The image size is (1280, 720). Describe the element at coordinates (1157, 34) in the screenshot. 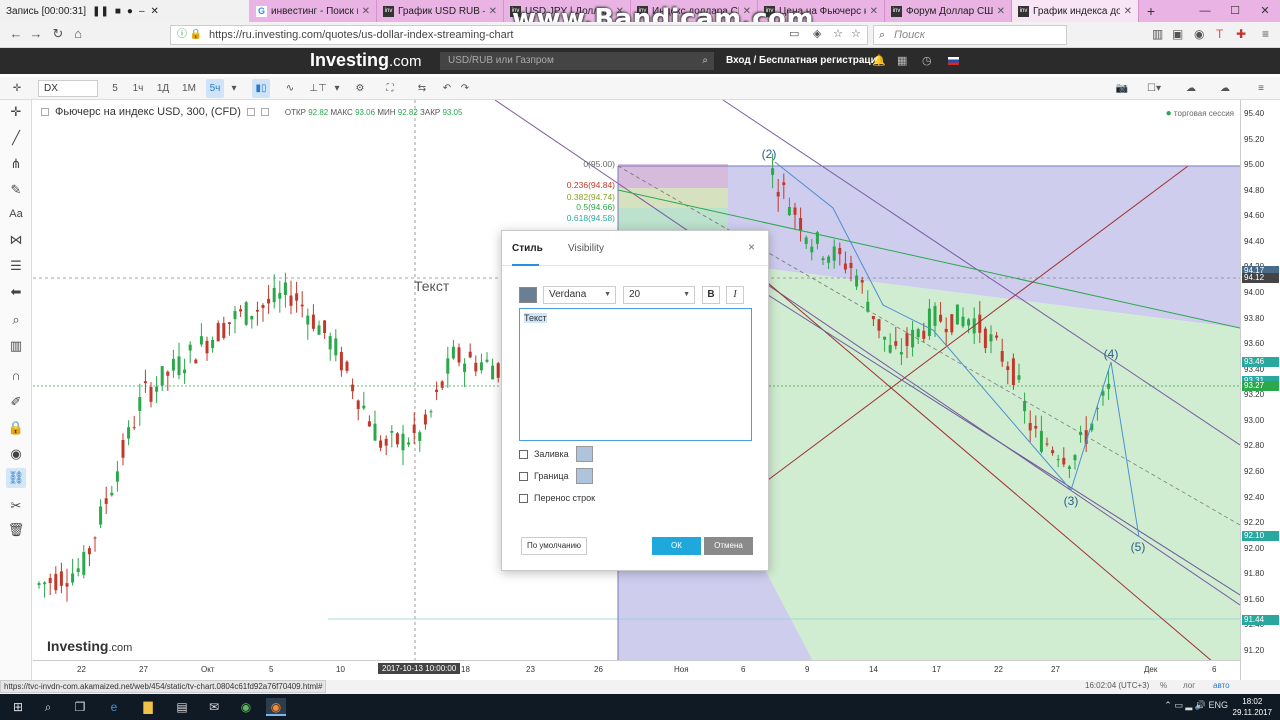

I see `library-icon: ▥` at that location.